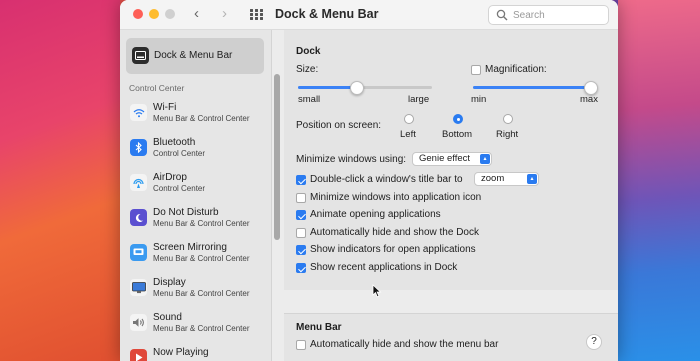 The width and height of the screenshot is (700, 361). Describe the element at coordinates (375, 214) in the screenshot. I see `animate-opening-label: Animate opening applications` at that location.